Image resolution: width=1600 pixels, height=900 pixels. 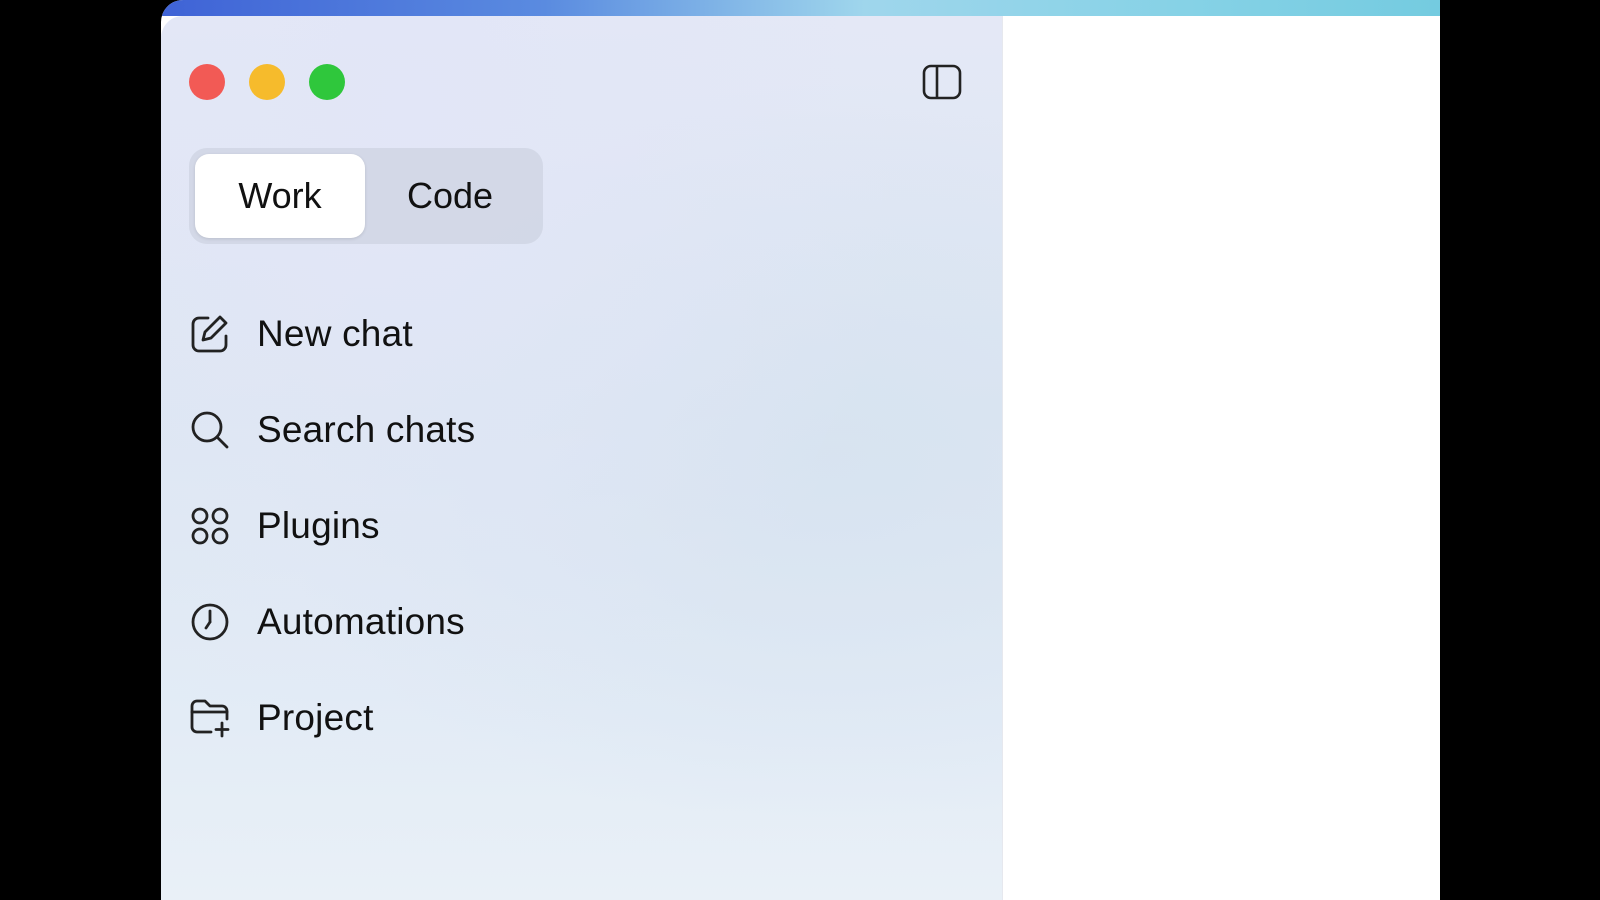 I want to click on nav-item-plugins: Plugins, so click(x=439, y=526).